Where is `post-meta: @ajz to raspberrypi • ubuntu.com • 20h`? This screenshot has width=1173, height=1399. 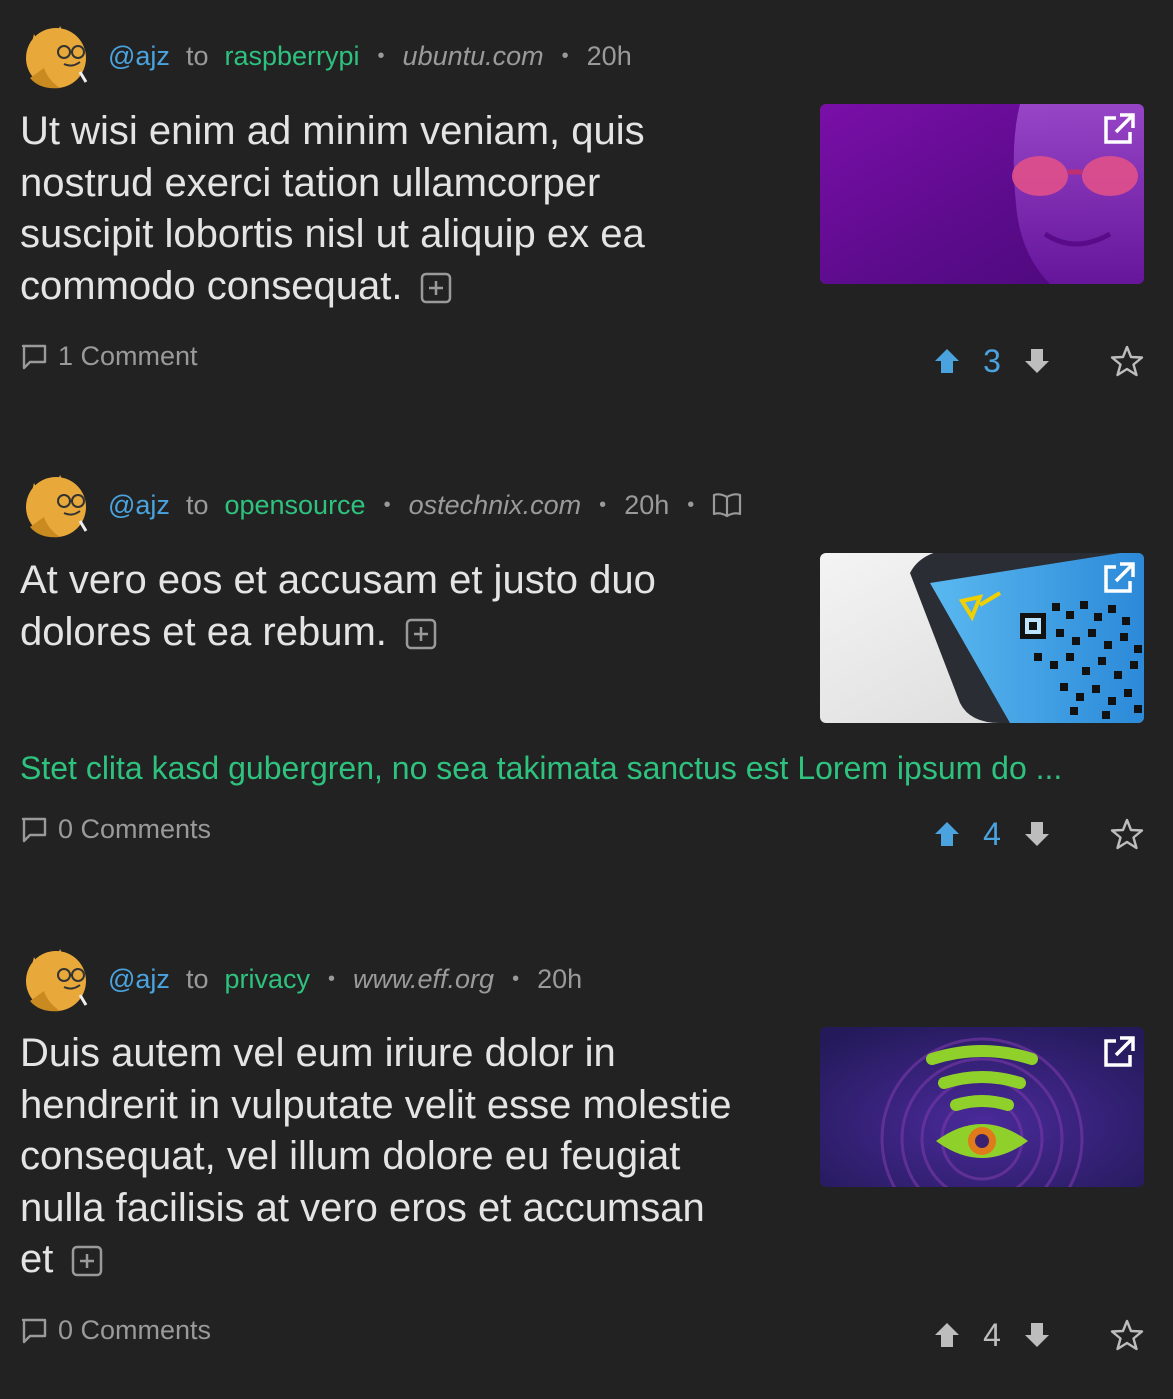 post-meta: @ajz to raspberrypi • ubuntu.com • 20h is located at coordinates (326, 56).